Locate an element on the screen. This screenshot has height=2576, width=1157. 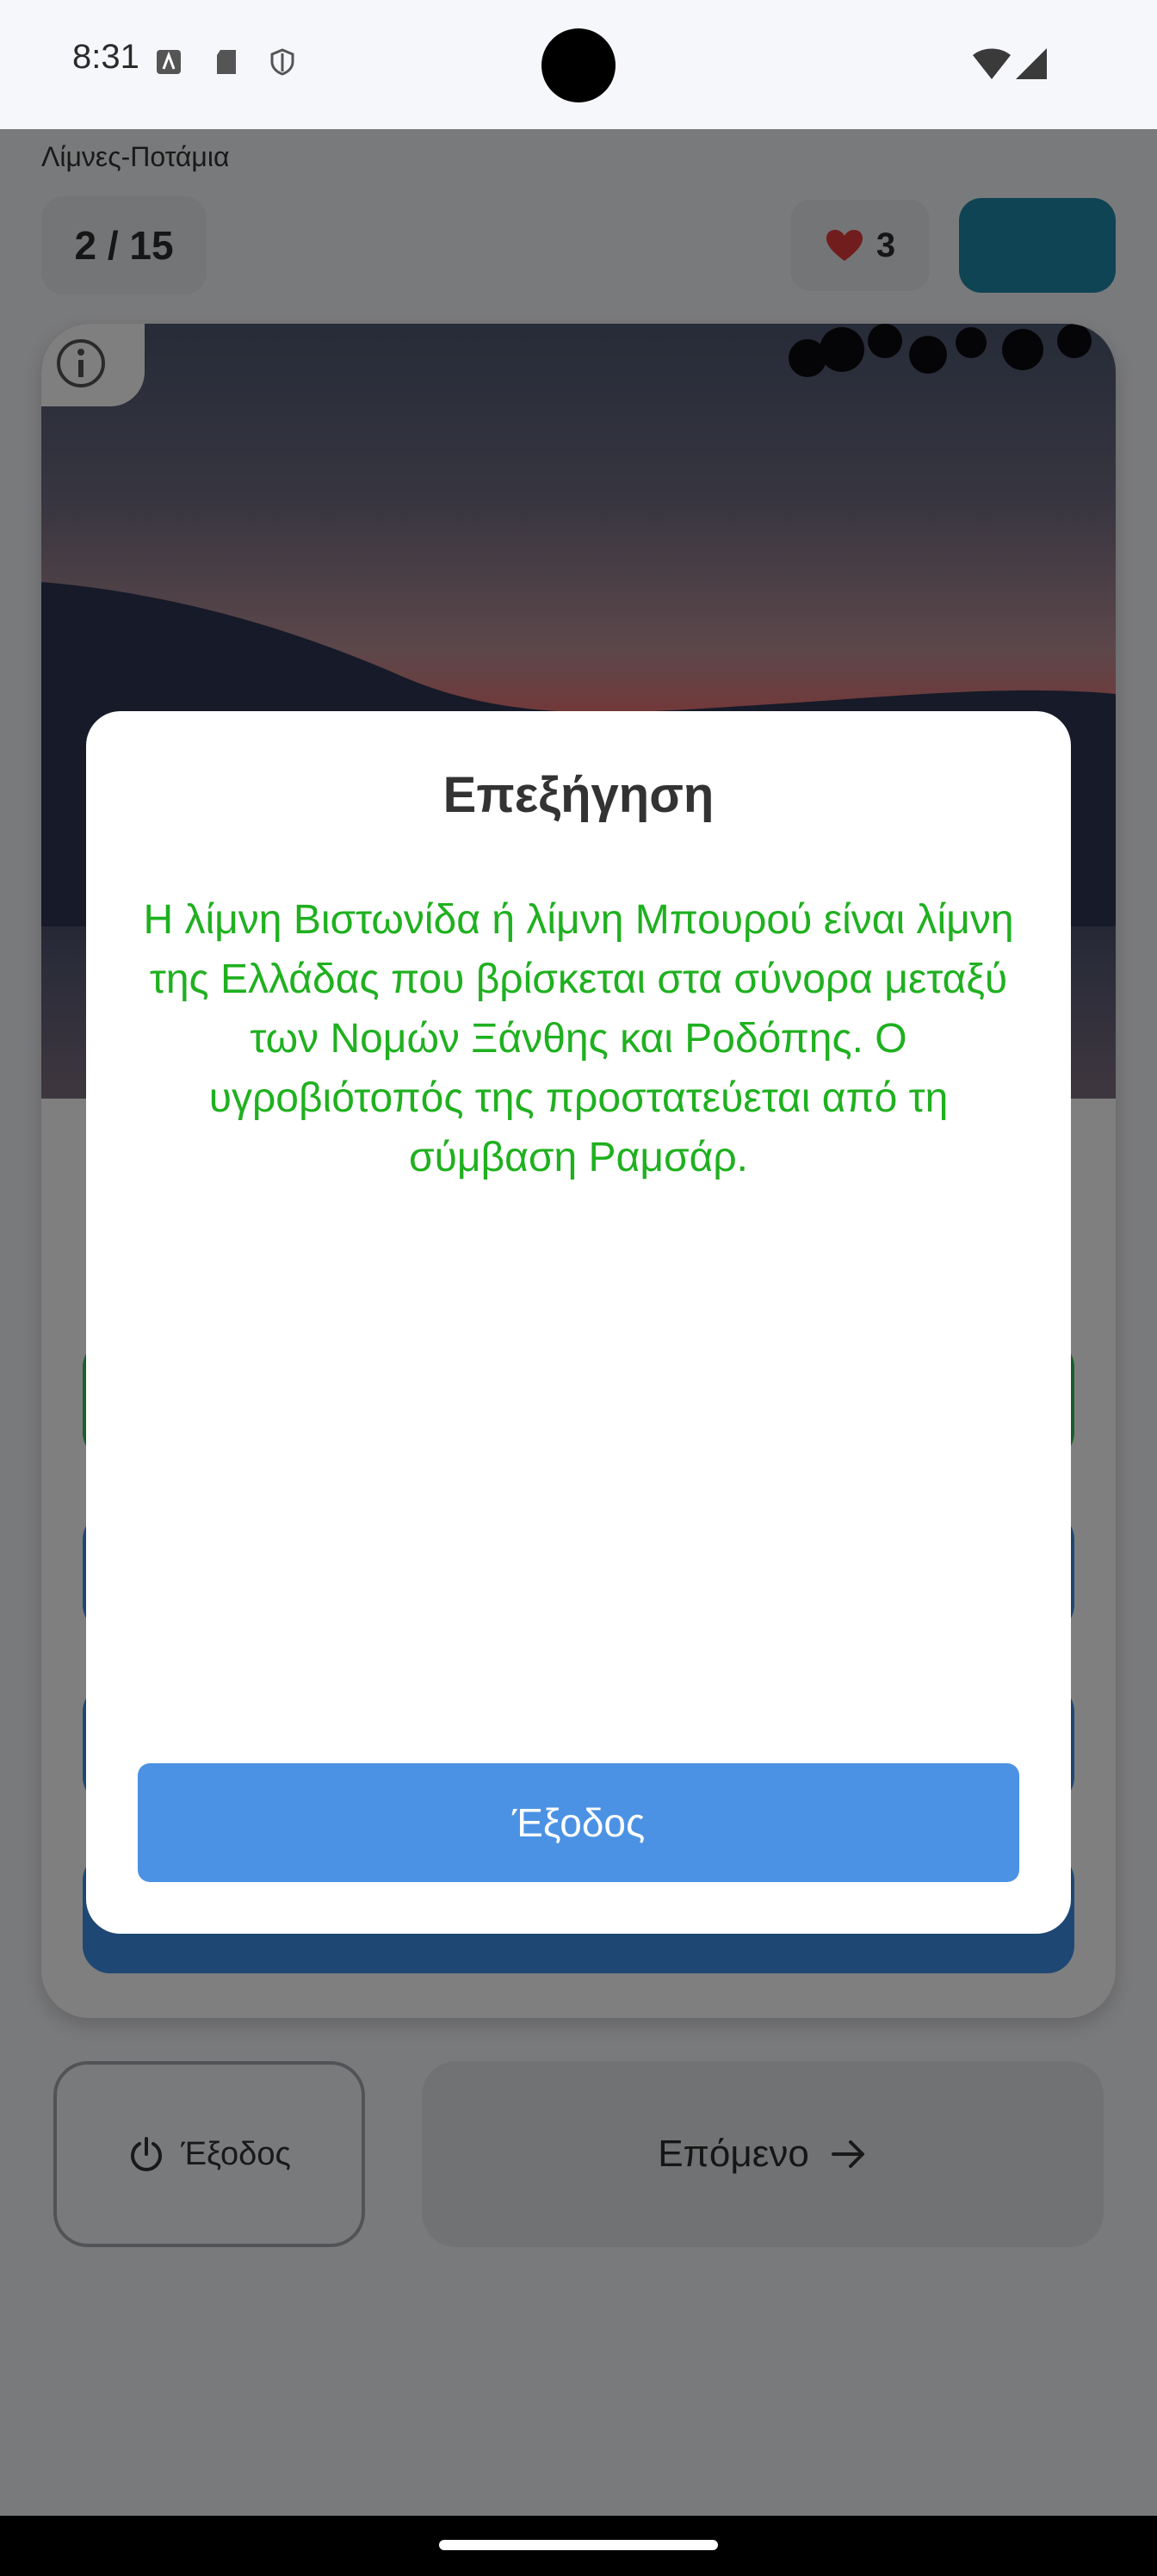
dialog-exit-button: Έξοδος is located at coordinates (579, 1822).